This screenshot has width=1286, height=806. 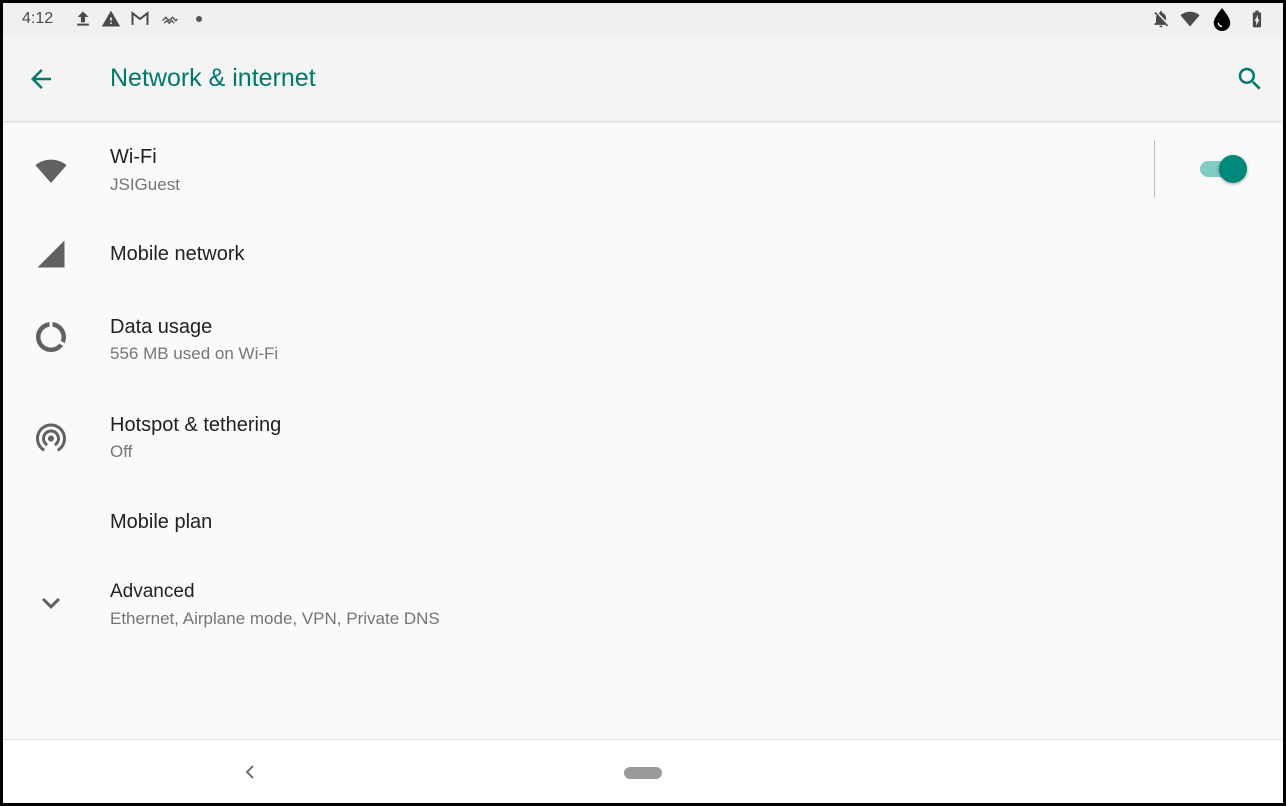 I want to click on row-subtitle: 556 MB used on Wi-Fi, so click(x=194, y=353).